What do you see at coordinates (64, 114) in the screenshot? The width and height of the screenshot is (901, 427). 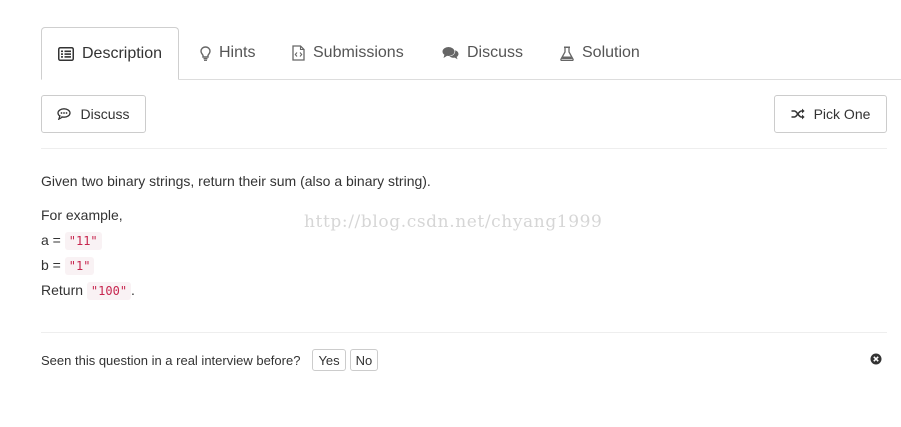 I see `comment-icon` at bounding box center [64, 114].